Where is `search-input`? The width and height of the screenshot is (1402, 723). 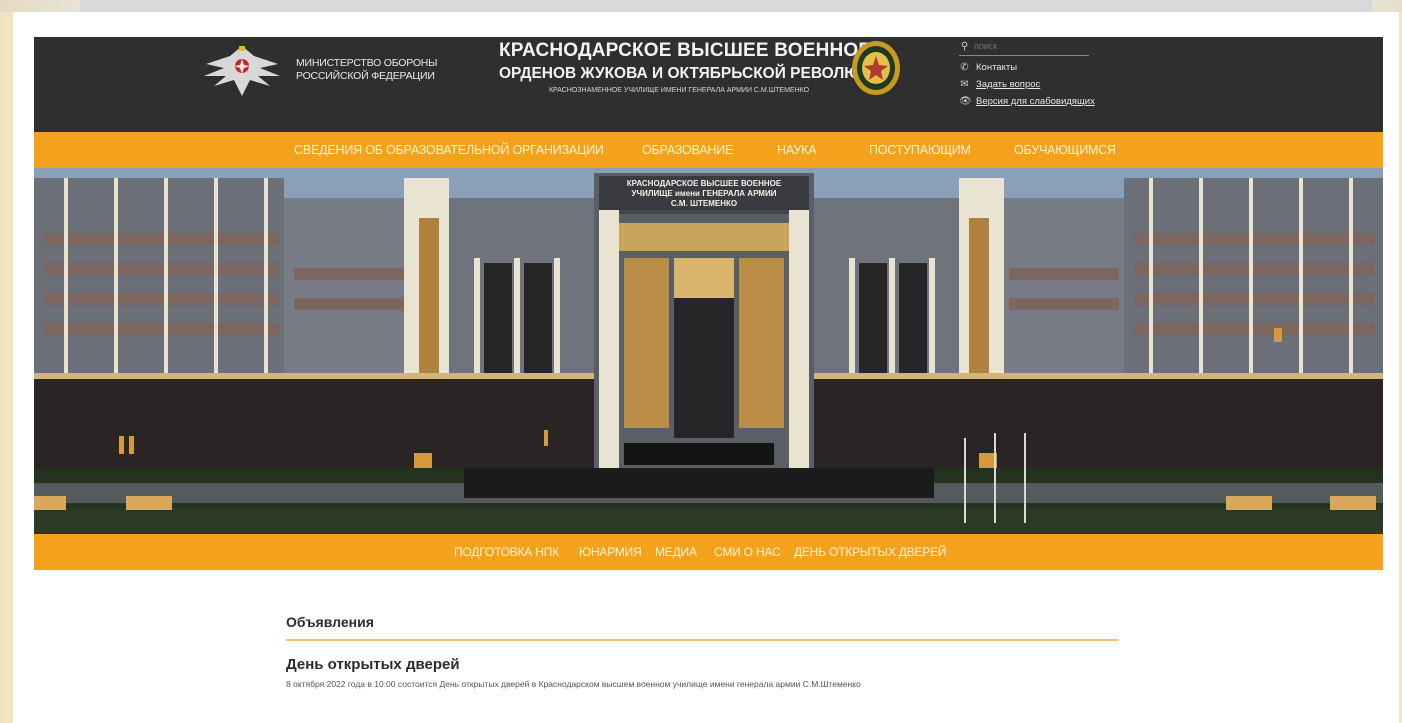 search-input is located at coordinates (1024, 46).